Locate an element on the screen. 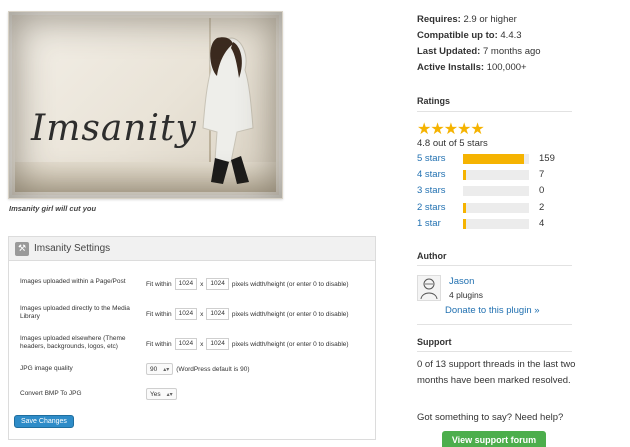 The width and height of the screenshot is (630, 447). banner-logo-text: Imsanity is located at coordinates (114, 128).